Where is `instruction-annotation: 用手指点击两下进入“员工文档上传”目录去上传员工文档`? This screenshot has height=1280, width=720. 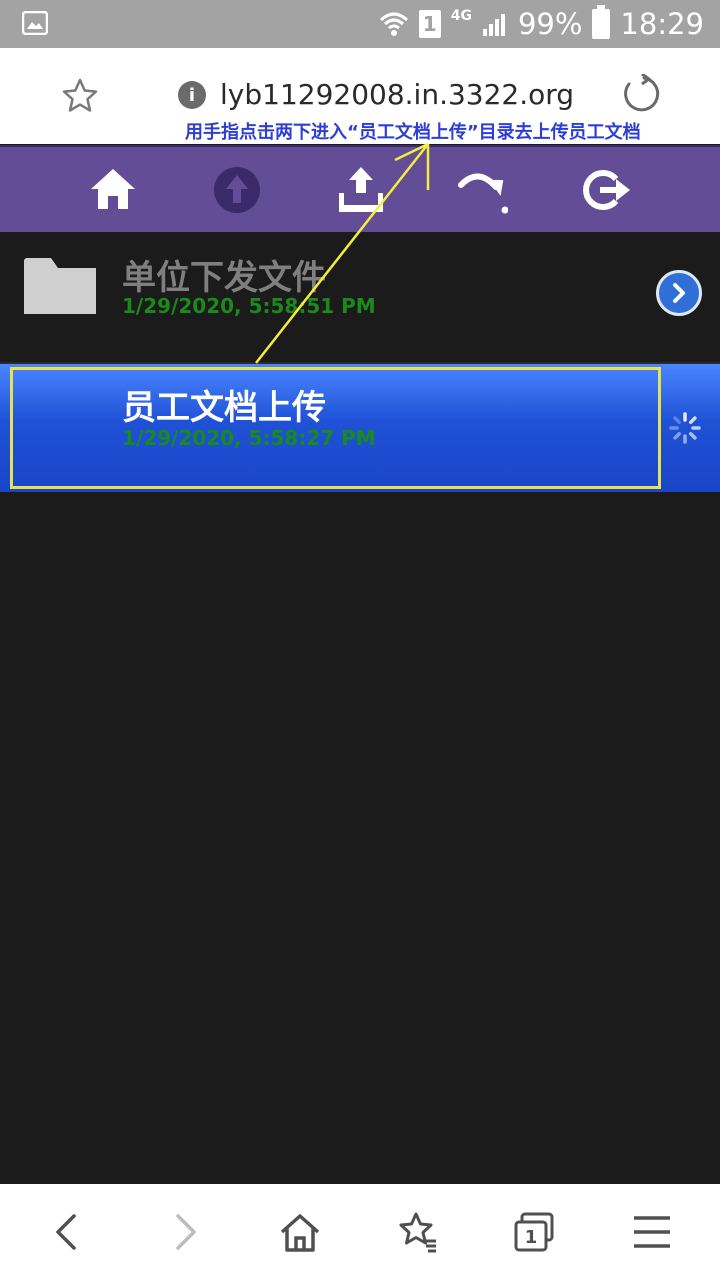 instruction-annotation: 用手指点击两下进入“员工文档上传”目录去上传员工文档 is located at coordinates (413, 132).